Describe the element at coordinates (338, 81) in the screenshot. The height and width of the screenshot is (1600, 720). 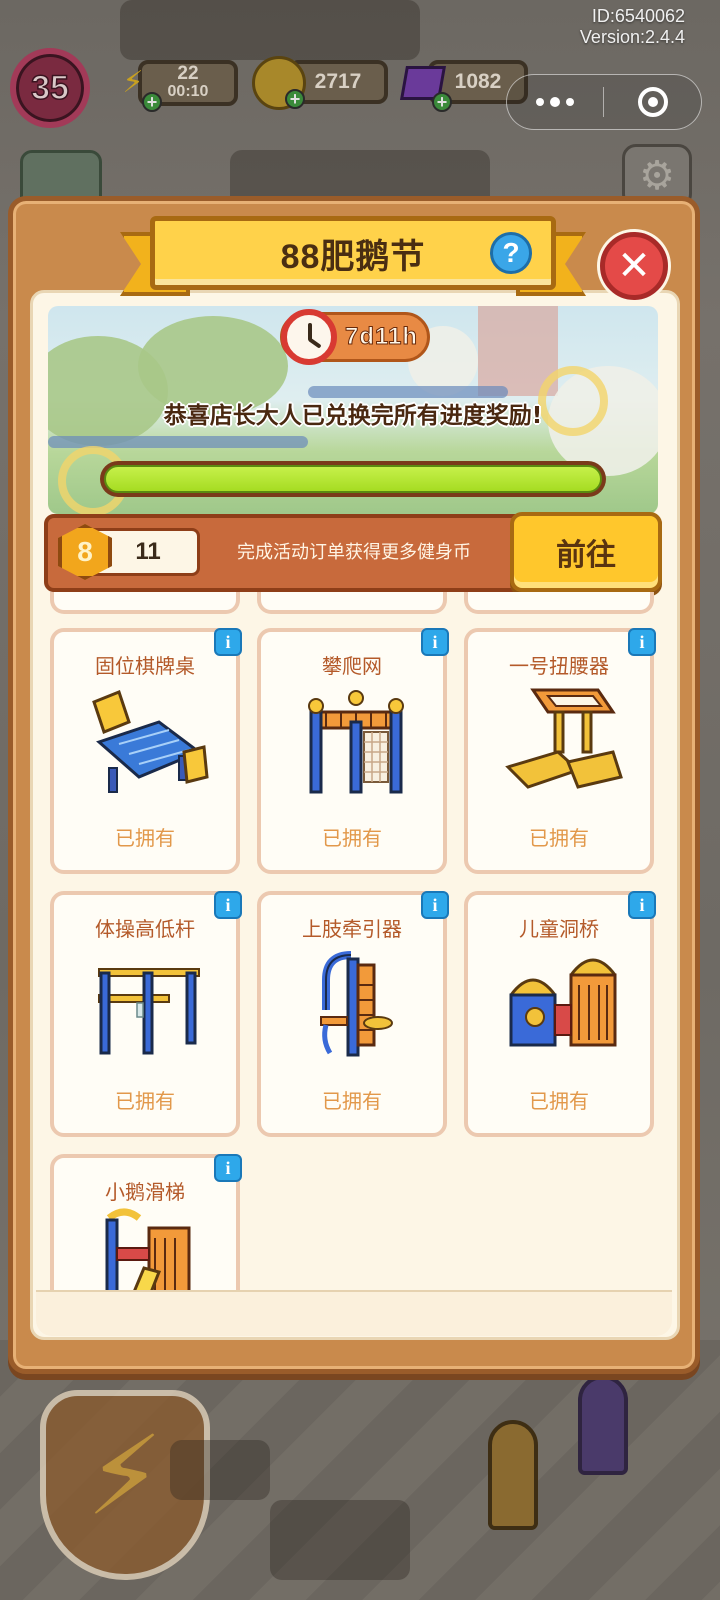
I see `coin-value: 2717` at that location.